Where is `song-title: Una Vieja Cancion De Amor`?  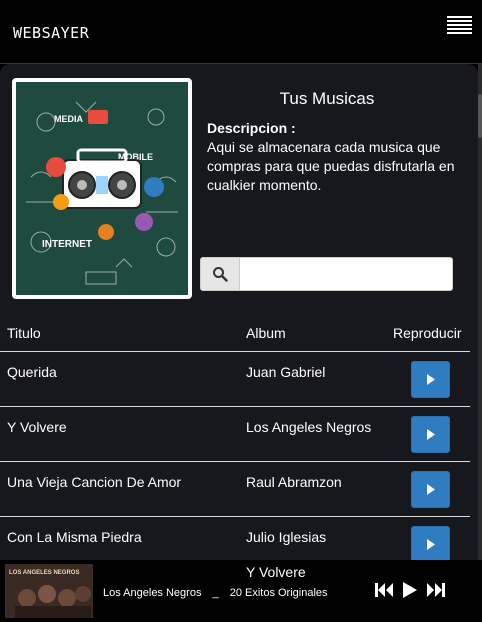
song-title: Una Vieja Cancion De Amor is located at coordinates (94, 482).